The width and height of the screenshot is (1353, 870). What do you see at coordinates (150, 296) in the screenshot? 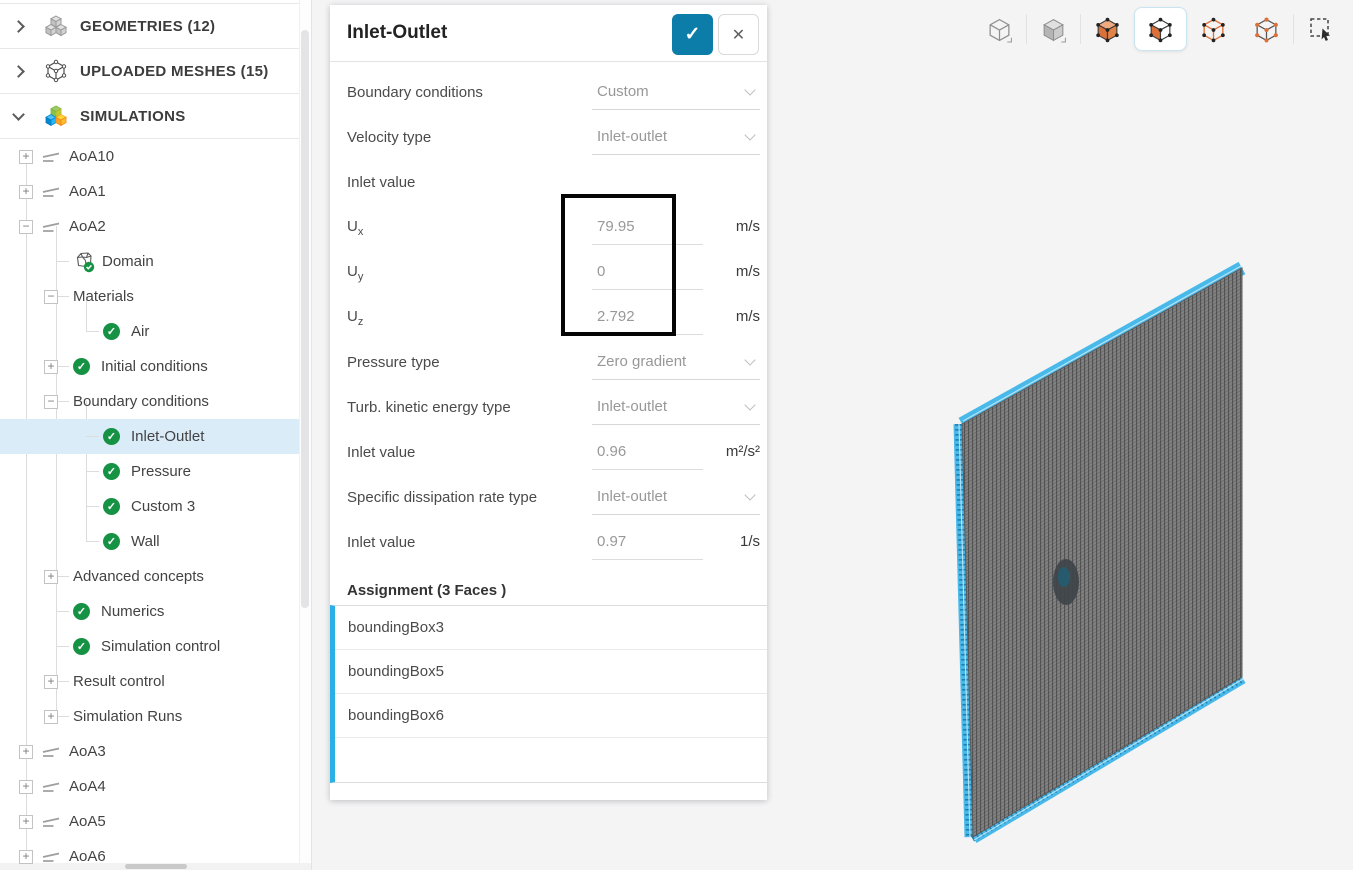
I see `tree-item-materials: − Materials` at bounding box center [150, 296].